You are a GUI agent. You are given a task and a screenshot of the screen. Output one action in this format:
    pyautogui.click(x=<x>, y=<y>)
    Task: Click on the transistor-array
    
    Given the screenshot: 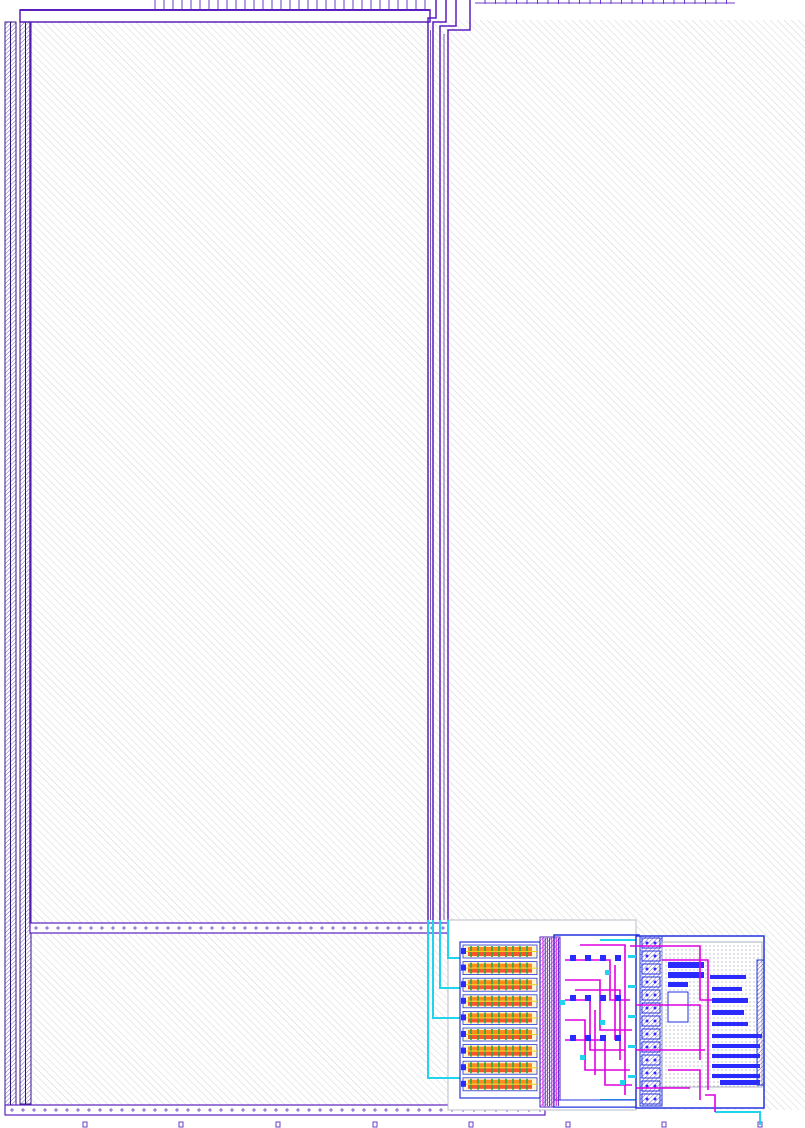 What is the action you would take?
    pyautogui.click(x=500, y=1020)
    